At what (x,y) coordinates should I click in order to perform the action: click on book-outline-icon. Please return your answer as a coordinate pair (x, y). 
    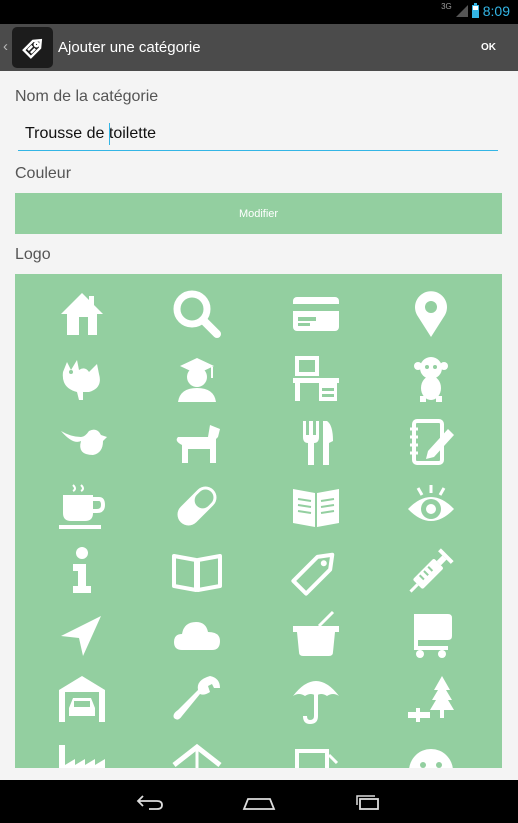
    Looking at the image, I should click on (197, 571).